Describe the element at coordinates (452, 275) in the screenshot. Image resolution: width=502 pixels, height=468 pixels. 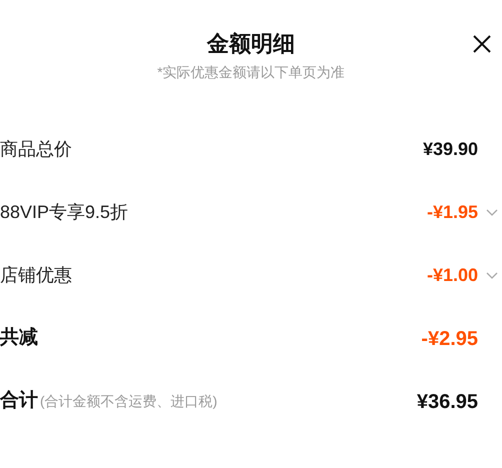
I see `amount-value: -¥1.00` at that location.